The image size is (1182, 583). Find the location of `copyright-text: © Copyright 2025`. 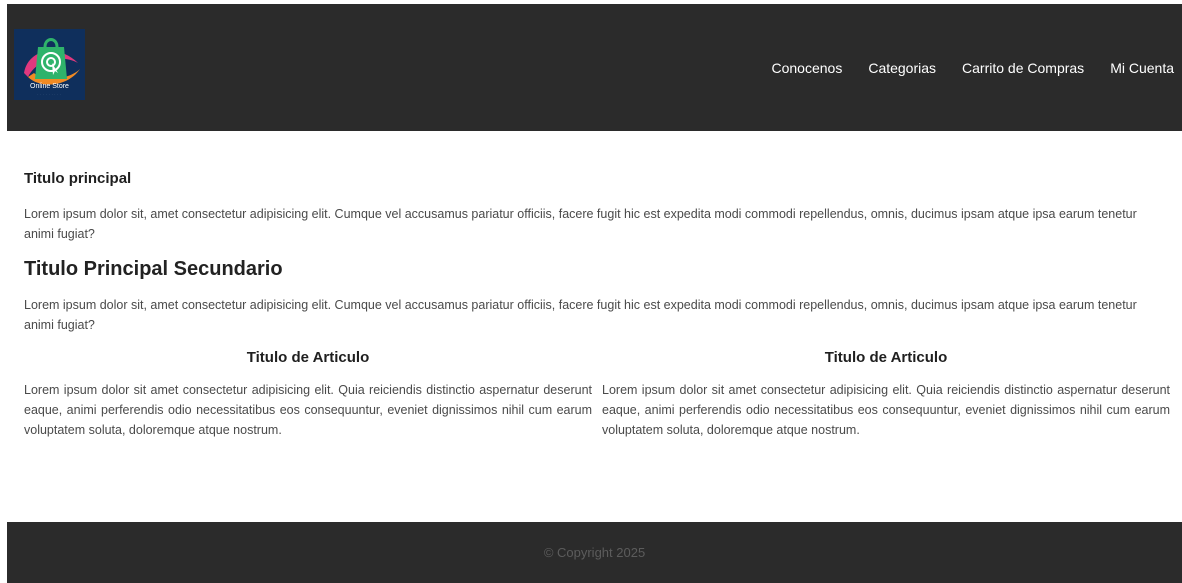

copyright-text: © Copyright 2025 is located at coordinates (594, 552).